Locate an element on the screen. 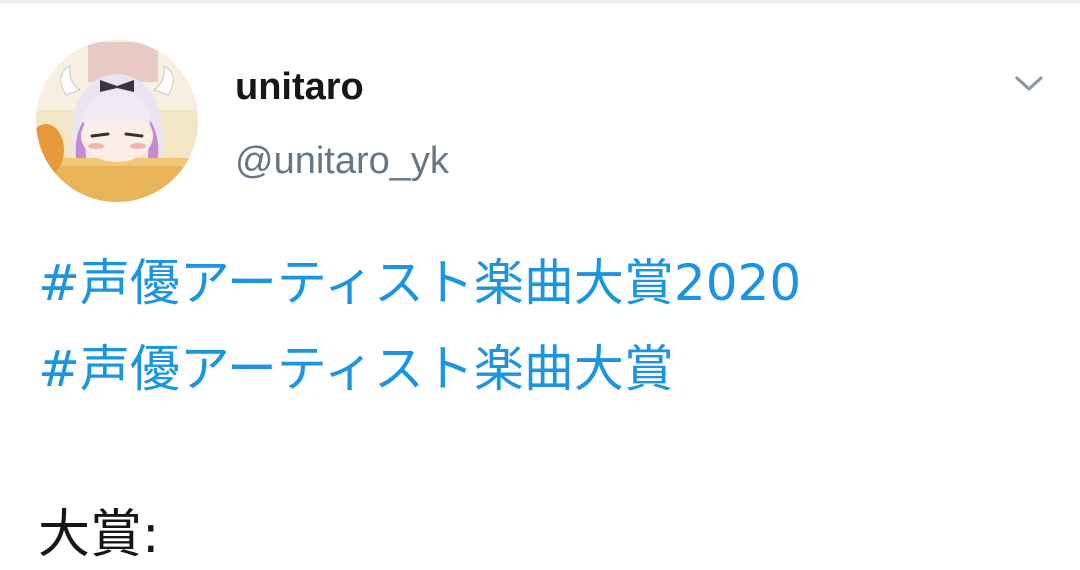 This screenshot has height=570, width=1080. anime-girl-avatar-icon is located at coordinates (117, 121).